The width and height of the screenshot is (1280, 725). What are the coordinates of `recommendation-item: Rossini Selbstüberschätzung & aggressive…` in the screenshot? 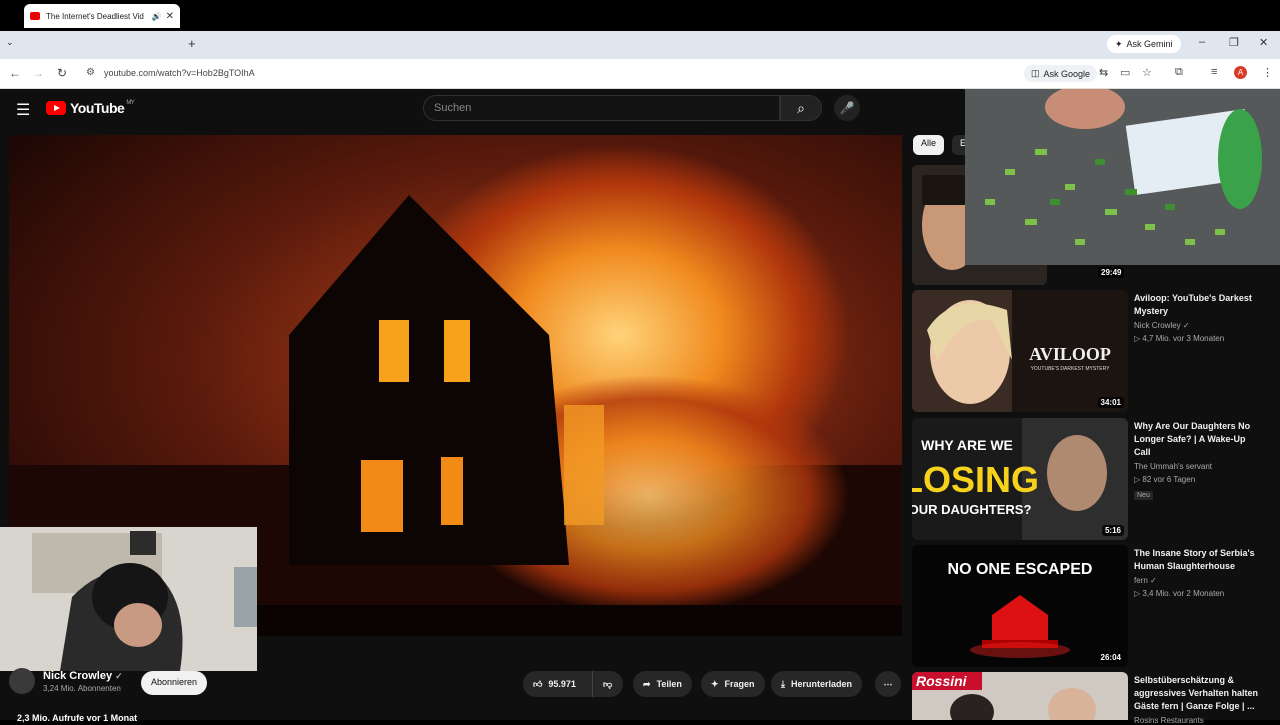 It's located at (1092, 698).